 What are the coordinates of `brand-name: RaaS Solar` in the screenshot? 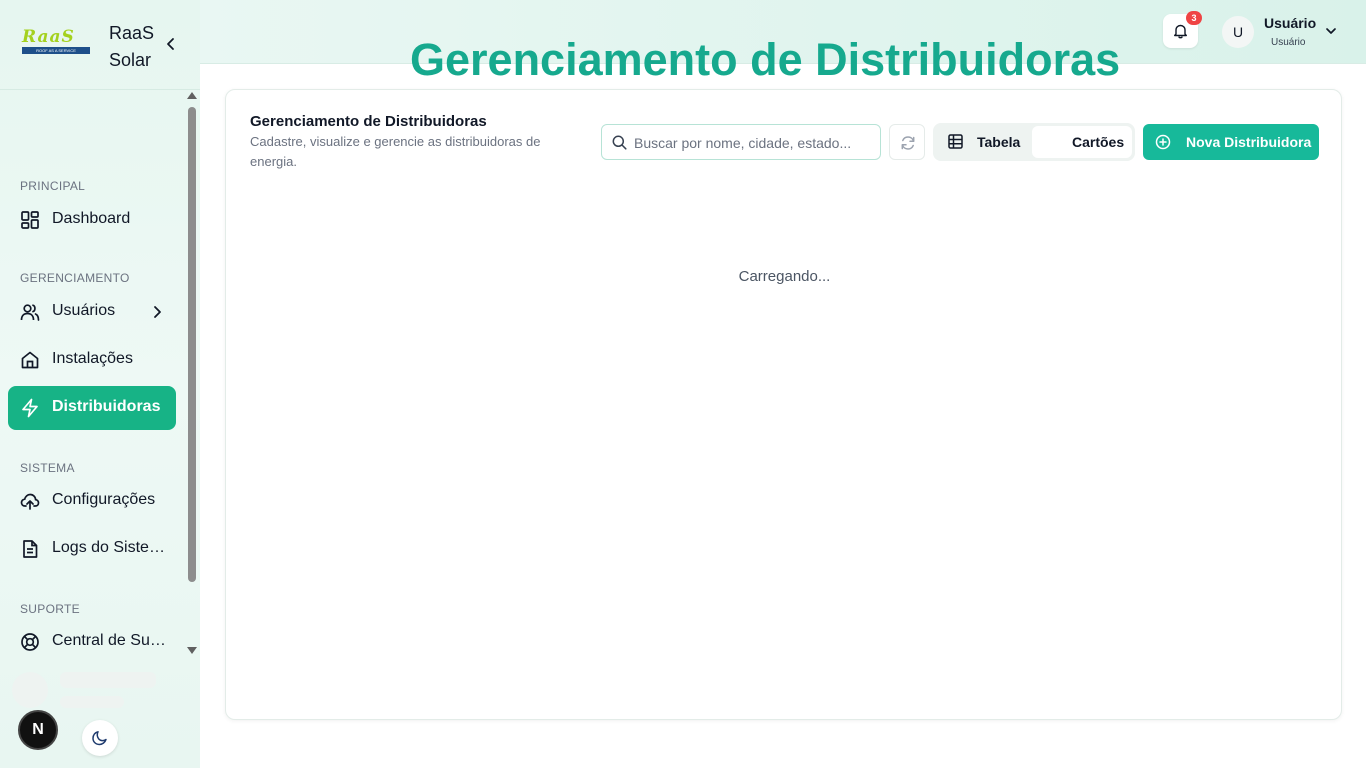 It's located at (132, 46).